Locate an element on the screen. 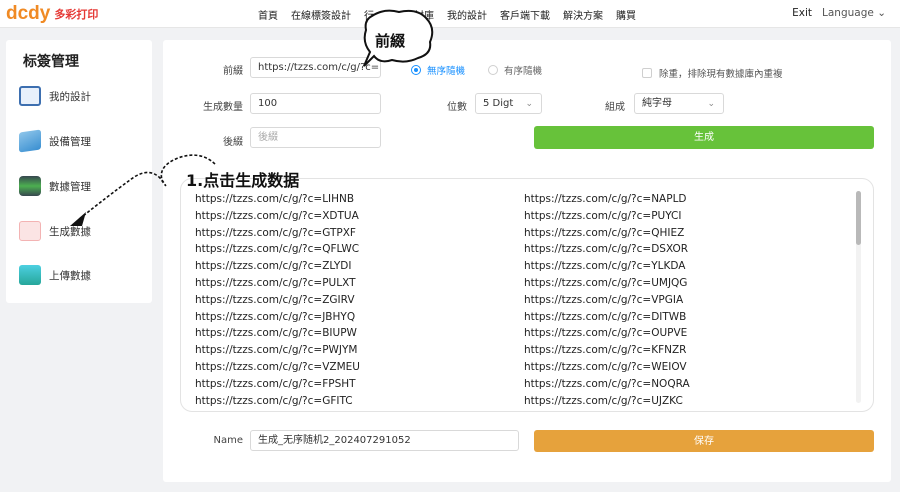 This screenshot has height=492, width=900. scrollbar-thumb is located at coordinates (858, 218).